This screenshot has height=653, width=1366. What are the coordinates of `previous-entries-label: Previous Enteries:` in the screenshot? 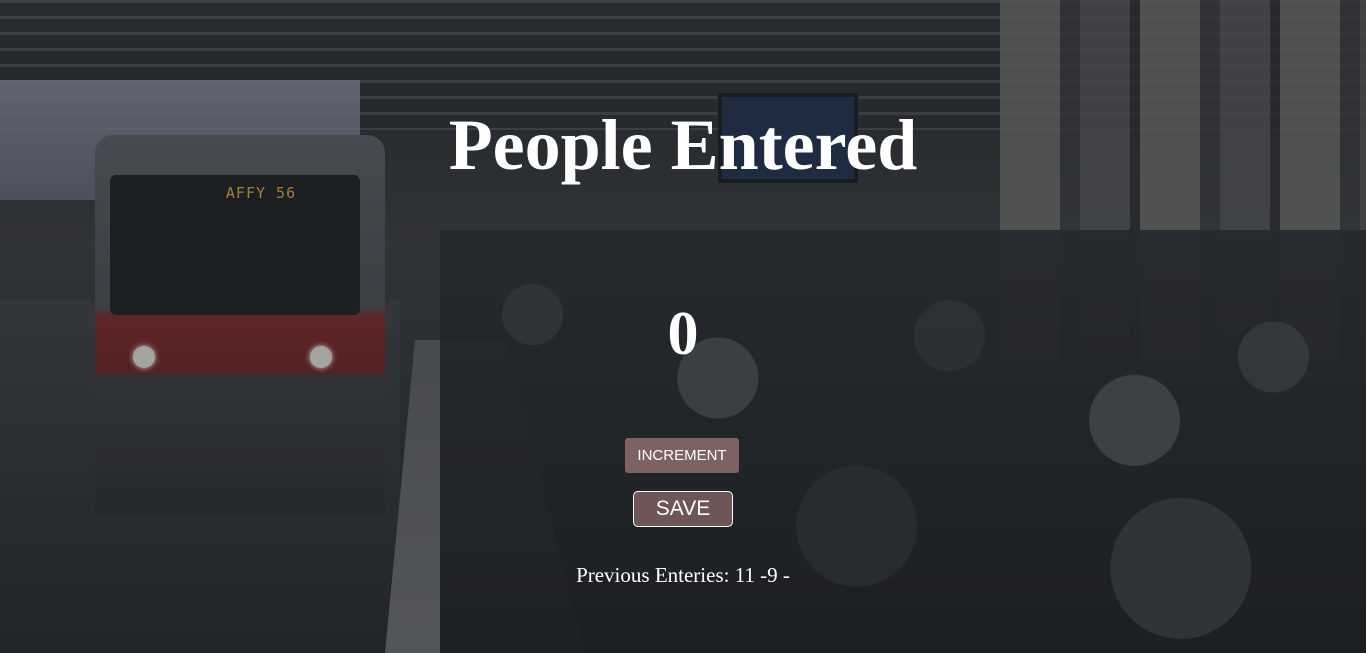 It's located at (653, 575).